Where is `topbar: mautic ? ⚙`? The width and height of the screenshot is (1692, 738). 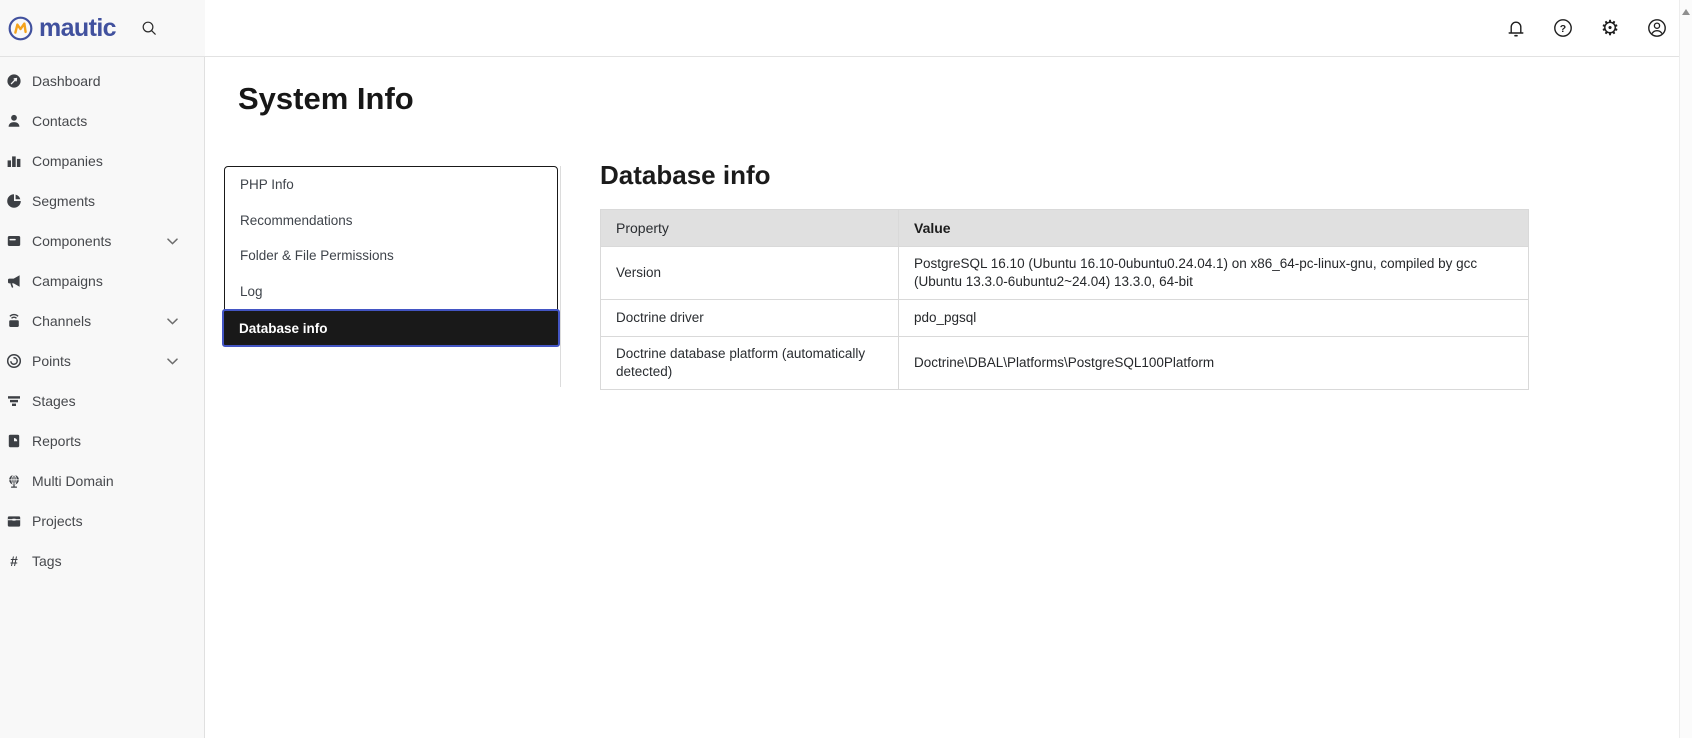 topbar: mautic ? ⚙ is located at coordinates (846, 28).